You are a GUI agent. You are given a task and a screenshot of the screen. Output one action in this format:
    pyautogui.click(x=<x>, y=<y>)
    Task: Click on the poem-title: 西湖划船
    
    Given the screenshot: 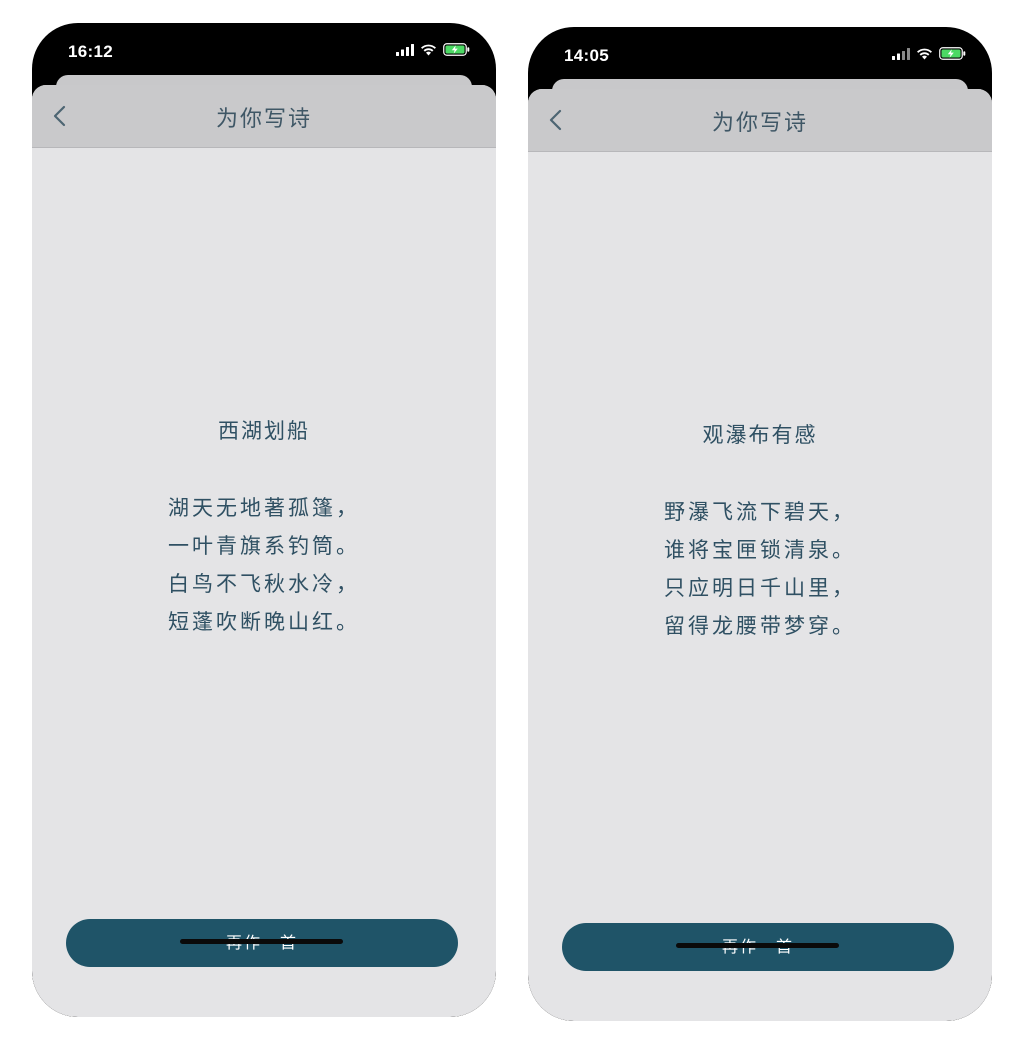 What is the action you would take?
    pyautogui.click(x=264, y=431)
    